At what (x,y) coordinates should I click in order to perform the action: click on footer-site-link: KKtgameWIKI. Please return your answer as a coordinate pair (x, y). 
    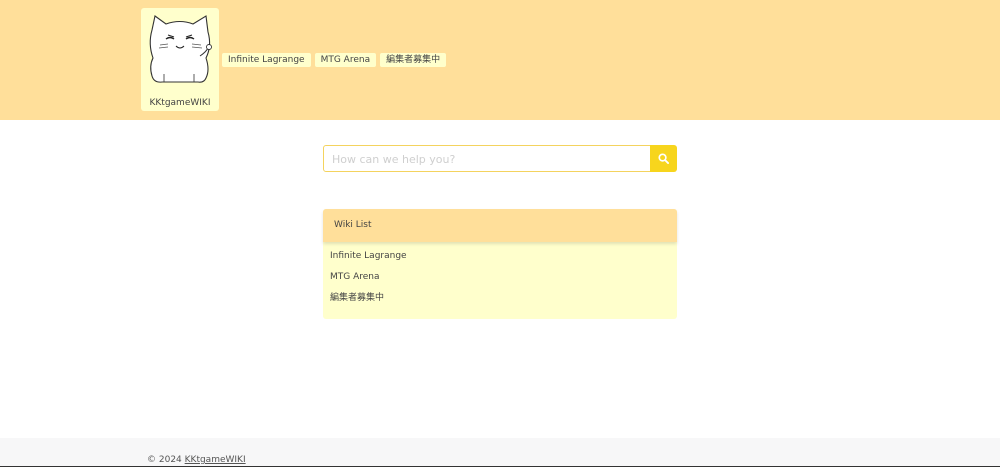
    Looking at the image, I should click on (215, 460).